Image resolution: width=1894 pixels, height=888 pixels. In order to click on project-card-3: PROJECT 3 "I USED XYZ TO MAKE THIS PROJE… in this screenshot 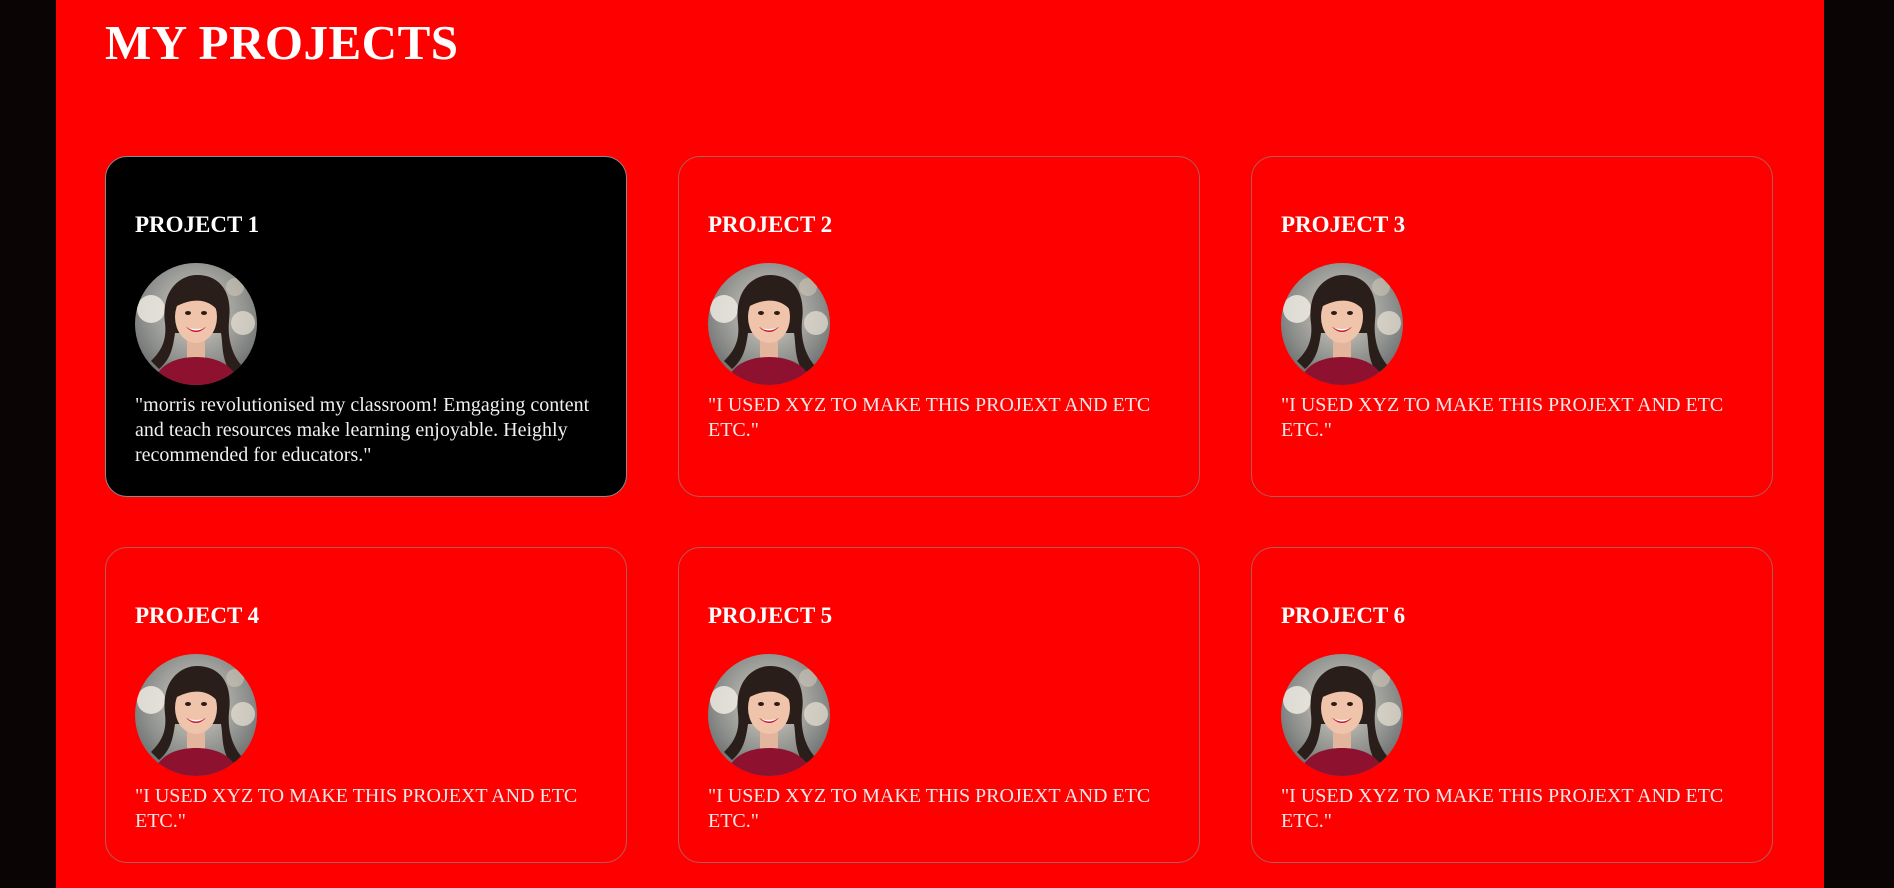, I will do `click(1512, 326)`.